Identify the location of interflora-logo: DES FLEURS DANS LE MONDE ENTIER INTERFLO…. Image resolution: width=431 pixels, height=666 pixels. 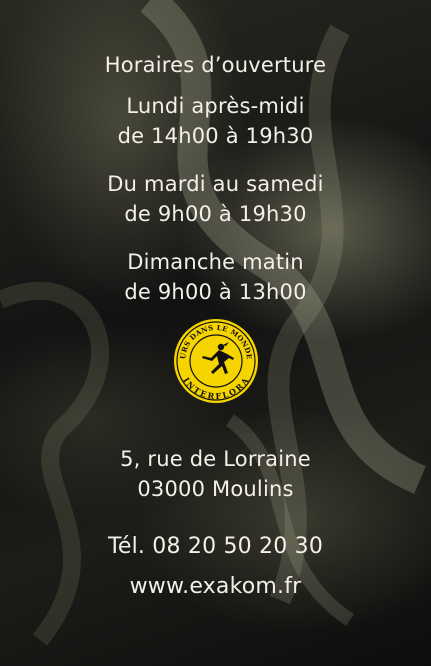
(215, 360).